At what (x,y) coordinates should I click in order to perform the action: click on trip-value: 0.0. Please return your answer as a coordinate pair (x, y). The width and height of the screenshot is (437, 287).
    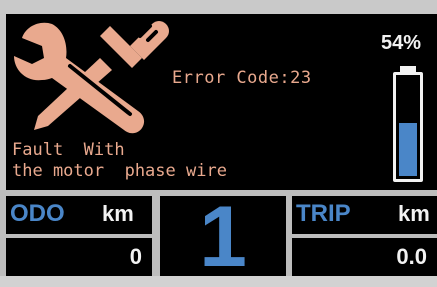
    Looking at the image, I should click on (411, 256).